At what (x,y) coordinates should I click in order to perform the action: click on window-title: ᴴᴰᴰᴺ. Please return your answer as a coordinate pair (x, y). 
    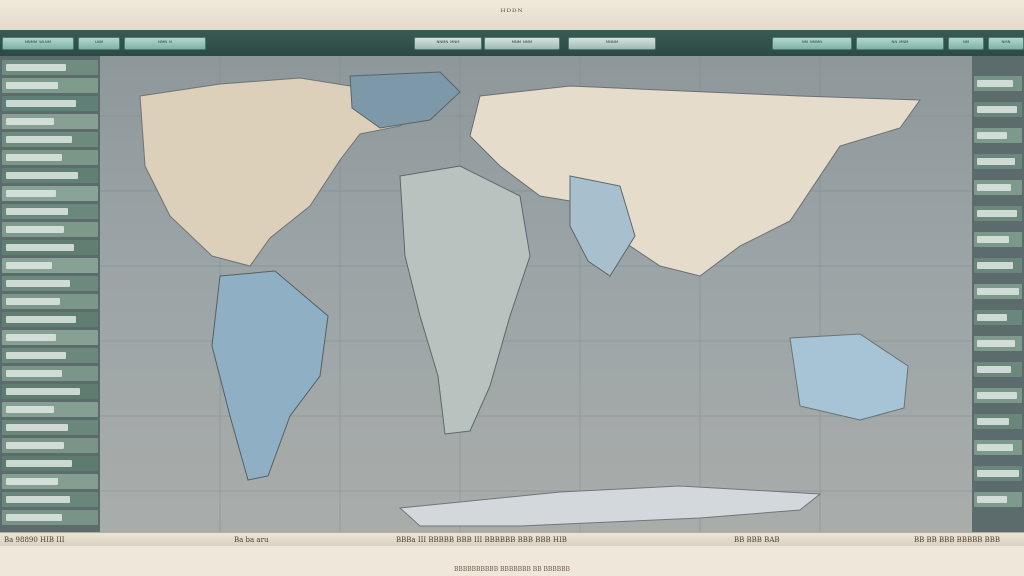
    Looking at the image, I should click on (512, 13).